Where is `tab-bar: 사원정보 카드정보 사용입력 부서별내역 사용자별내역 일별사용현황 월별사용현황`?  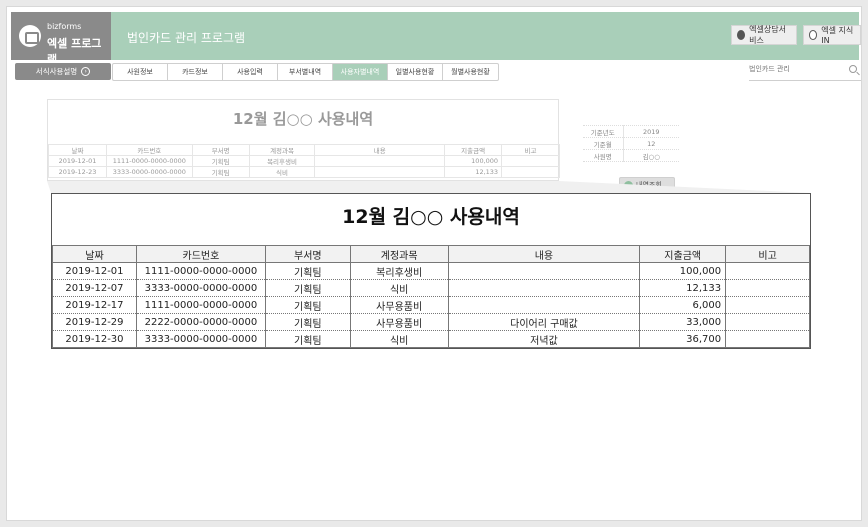
tab-bar: 사원정보 카드정보 사용입력 부서별내역 사용자별내역 일별사용현황 월별사용현황 is located at coordinates (305, 72).